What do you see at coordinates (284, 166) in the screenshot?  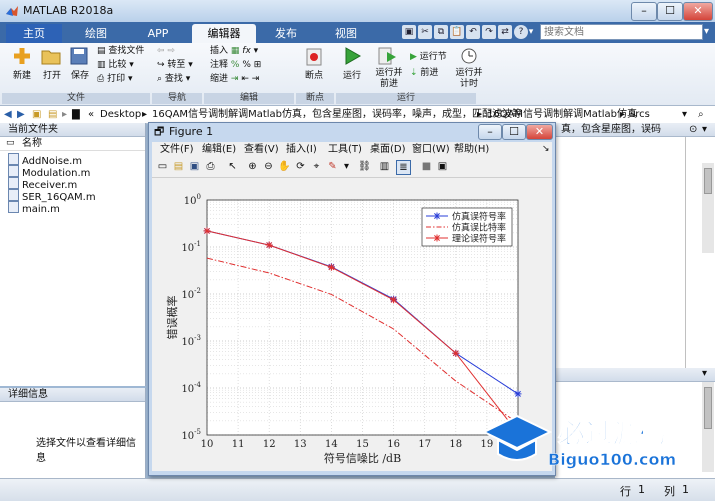 I see `pan-hand-icon: ✋` at bounding box center [284, 166].